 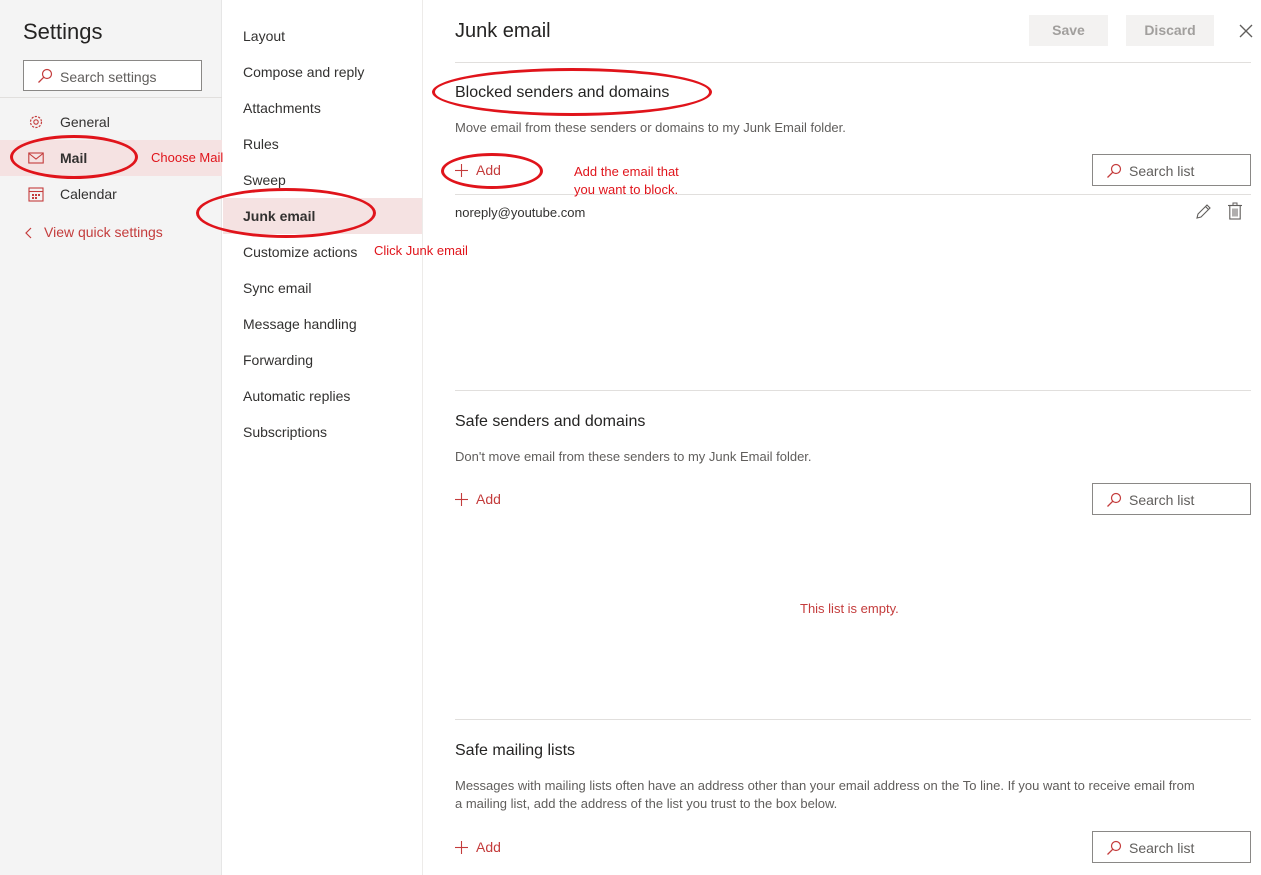 I want to click on search-settings-placeholder: Search settings, so click(x=108, y=77).